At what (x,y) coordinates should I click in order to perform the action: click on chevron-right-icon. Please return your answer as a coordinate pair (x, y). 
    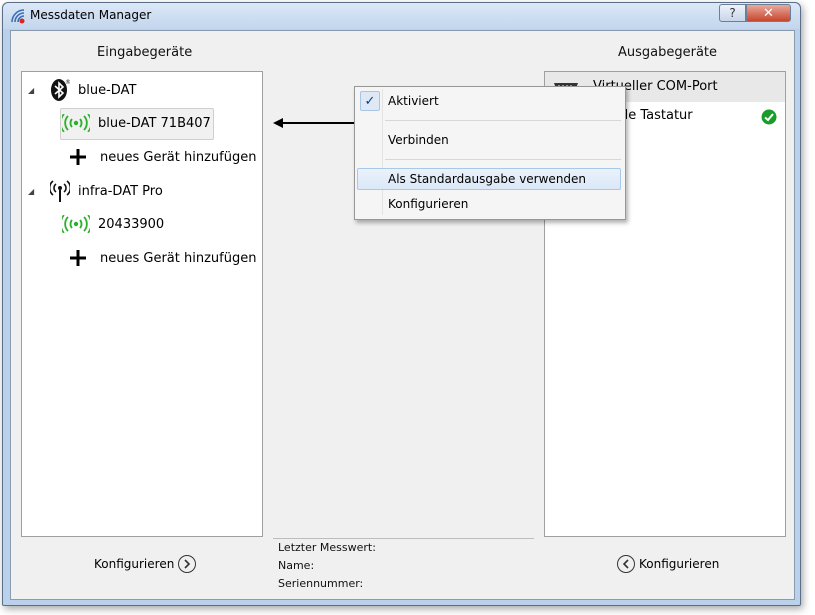
    Looking at the image, I should click on (187, 564).